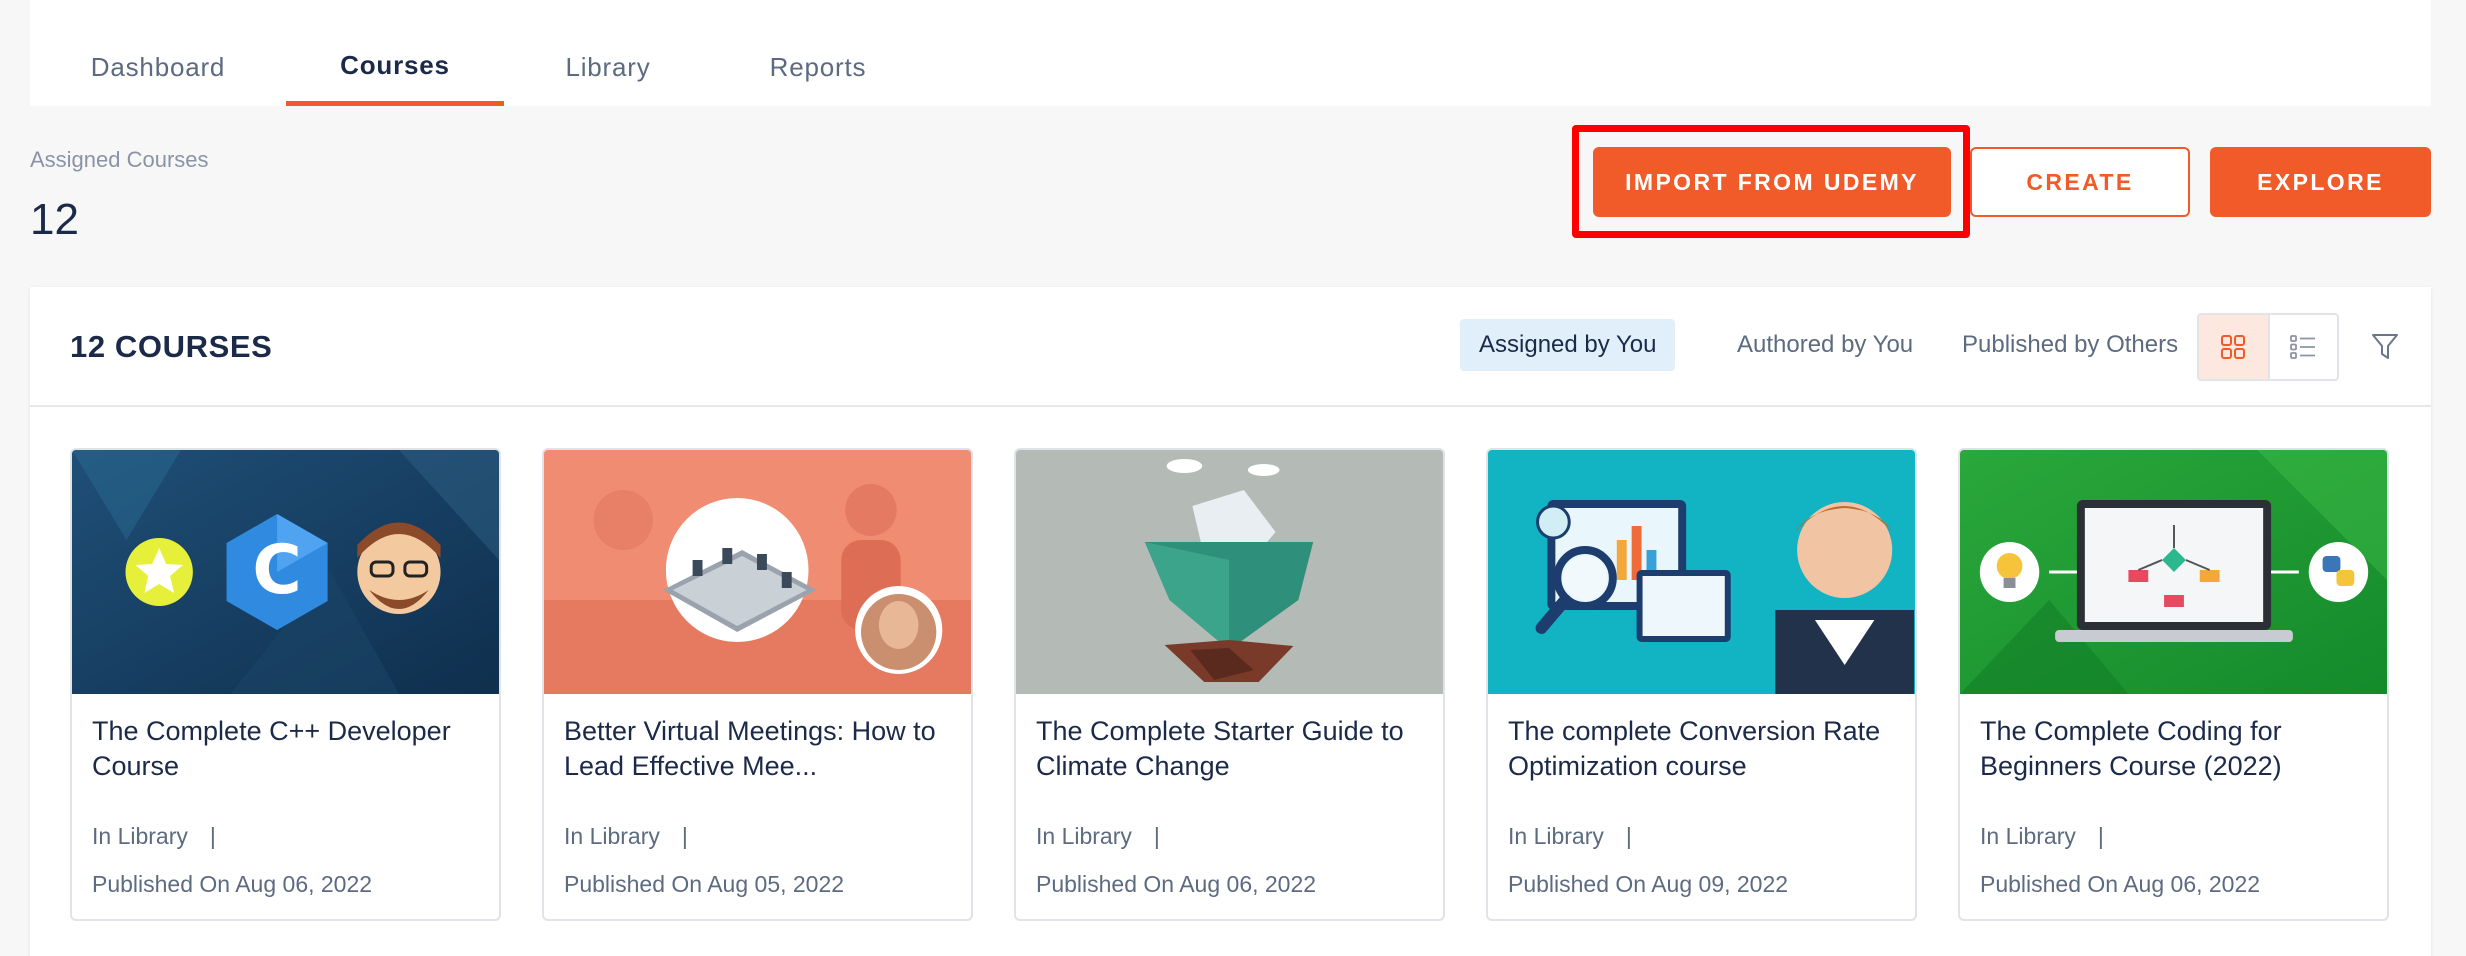 The height and width of the screenshot is (956, 2466). I want to click on view-mode-toggle, so click(2268, 347).